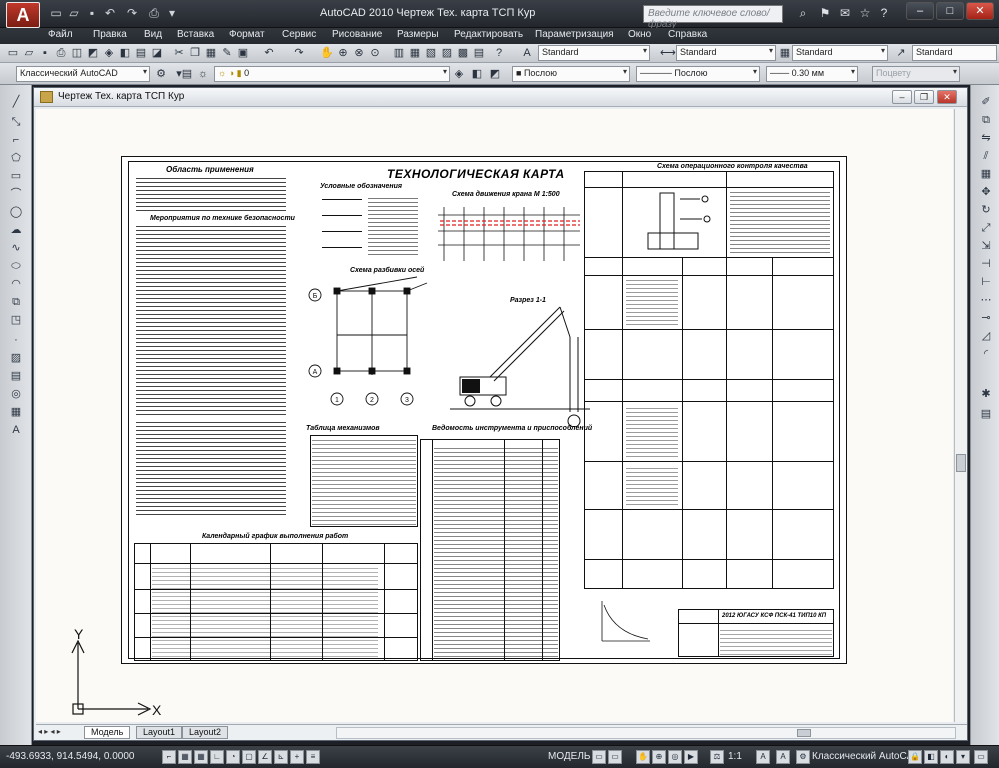 This screenshot has height=768, width=999. What do you see at coordinates (13, 53) in the screenshot?
I see `qnew-icon: ▭` at bounding box center [13, 53].